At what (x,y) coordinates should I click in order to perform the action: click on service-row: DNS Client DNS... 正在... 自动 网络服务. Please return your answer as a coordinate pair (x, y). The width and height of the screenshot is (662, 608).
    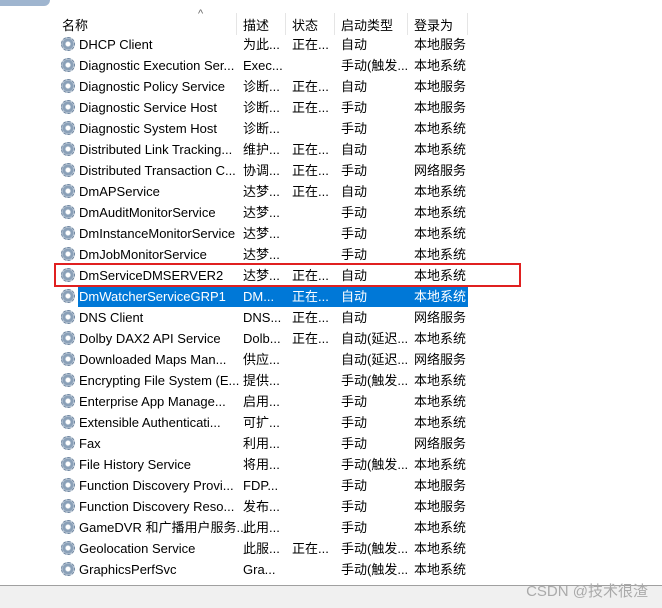
    Looking at the image, I should click on (266, 317).